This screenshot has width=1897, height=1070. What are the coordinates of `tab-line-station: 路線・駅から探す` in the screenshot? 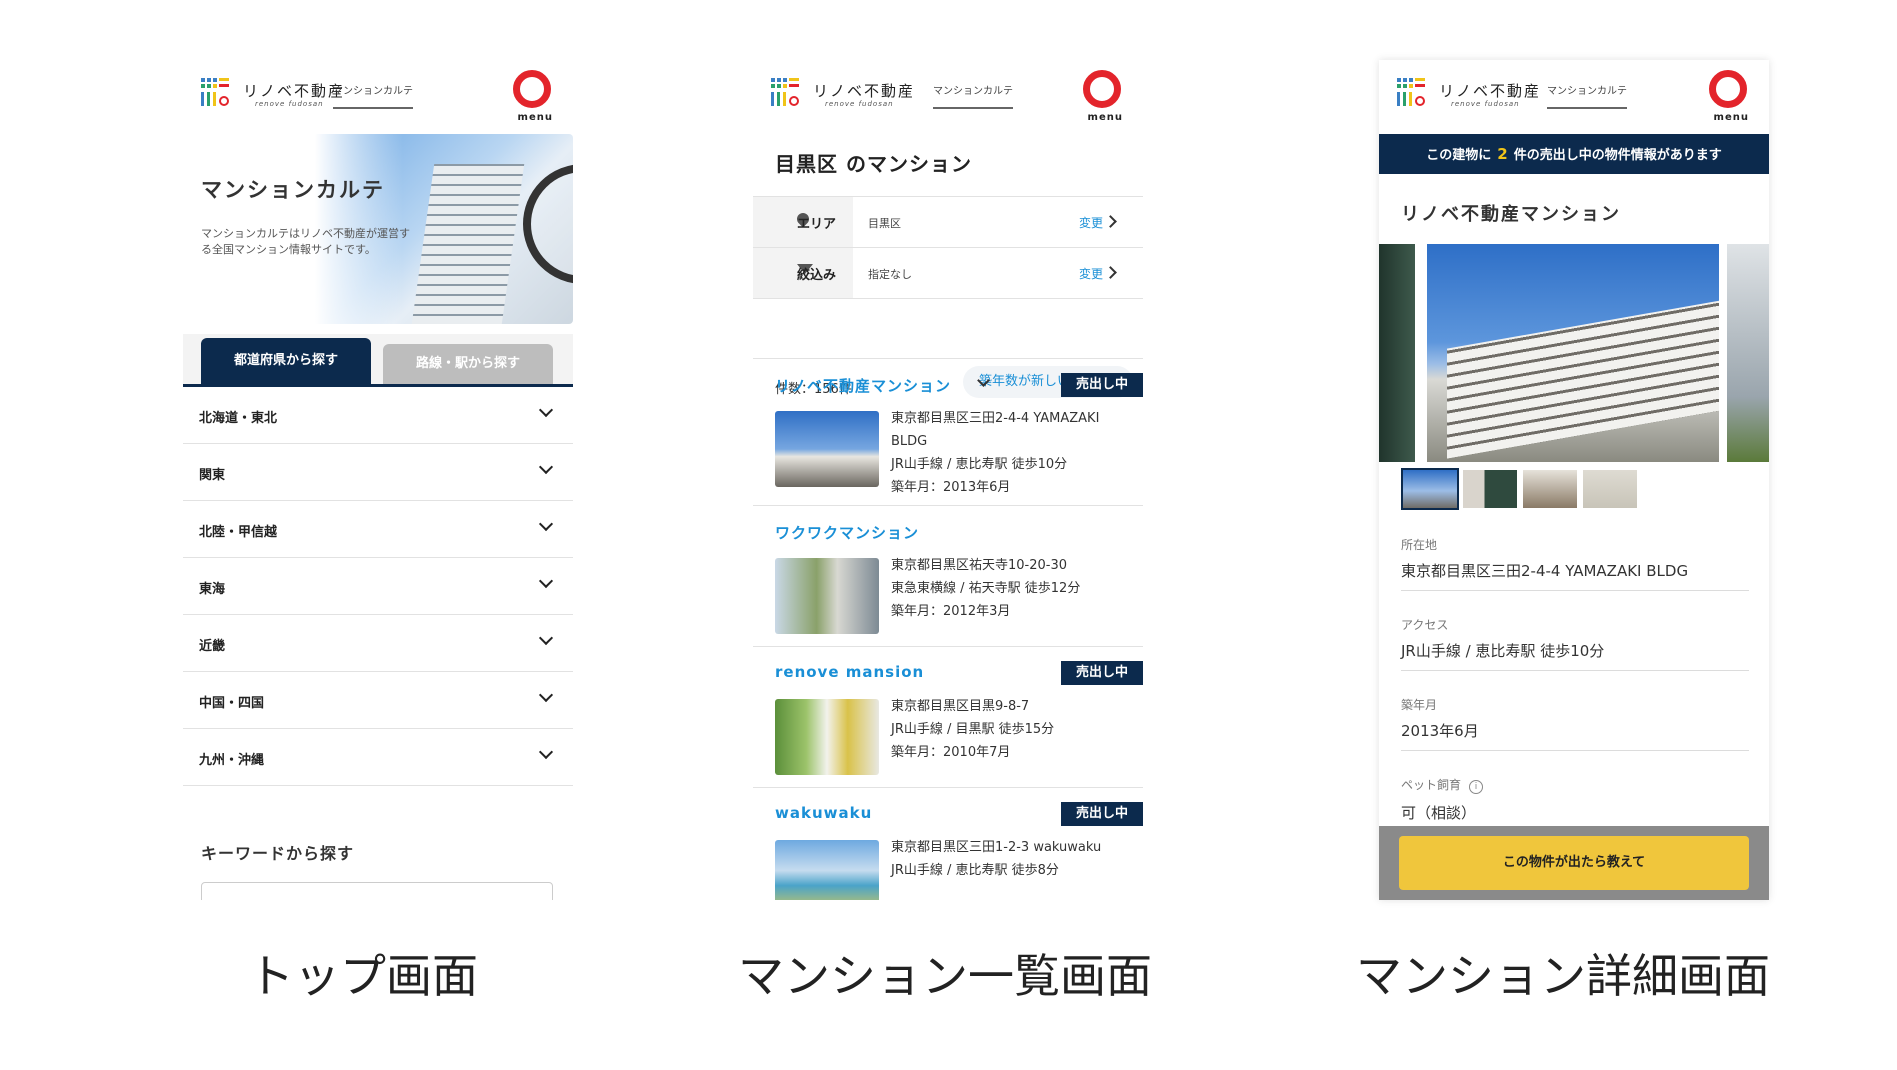 It's located at (468, 364).